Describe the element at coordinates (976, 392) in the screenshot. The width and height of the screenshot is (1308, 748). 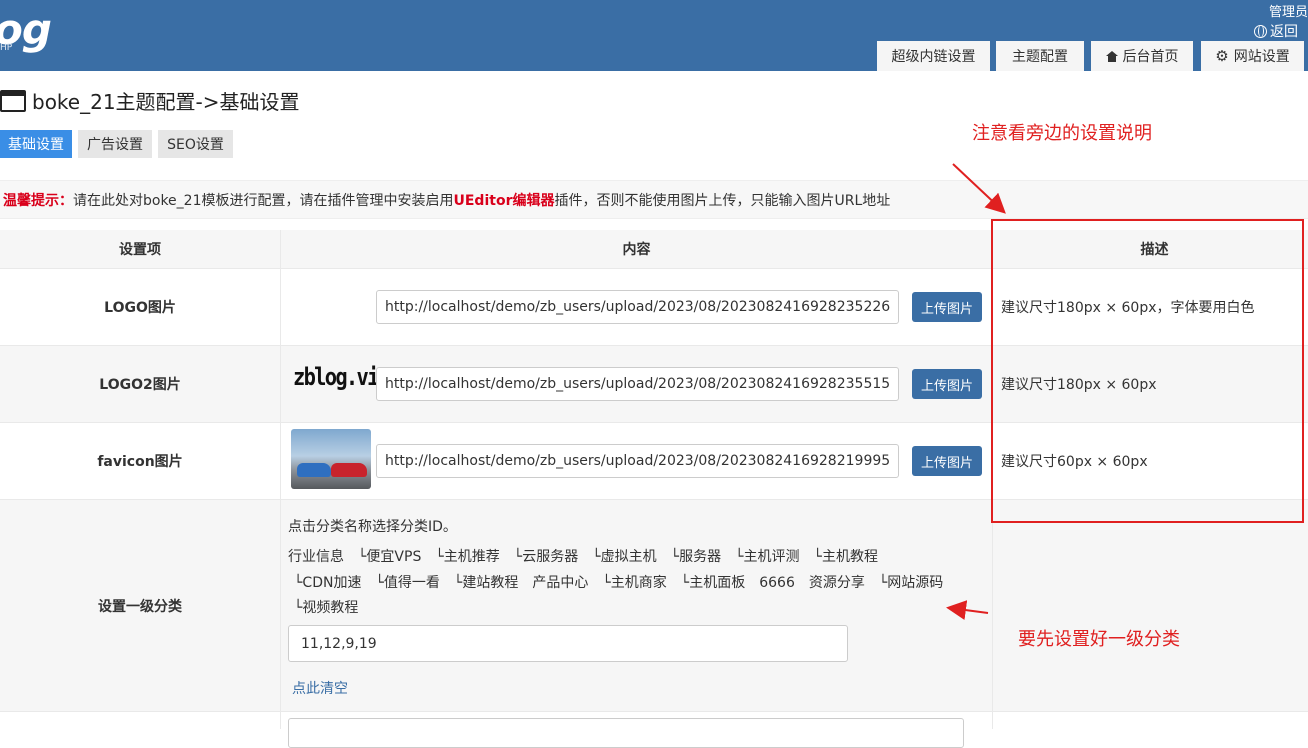
I see `annotation-arrows` at that location.